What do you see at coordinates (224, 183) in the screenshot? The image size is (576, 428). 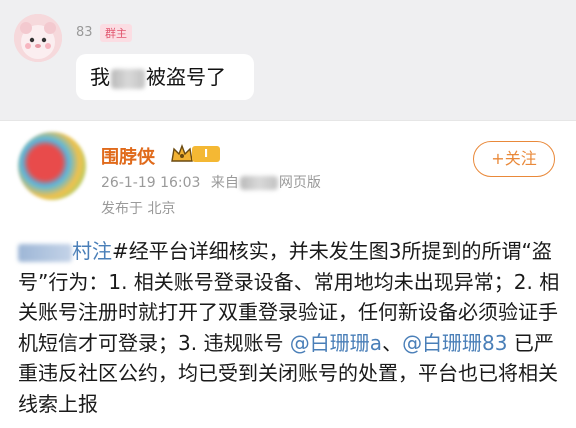 I see `post-source-prefix: 来自` at bounding box center [224, 183].